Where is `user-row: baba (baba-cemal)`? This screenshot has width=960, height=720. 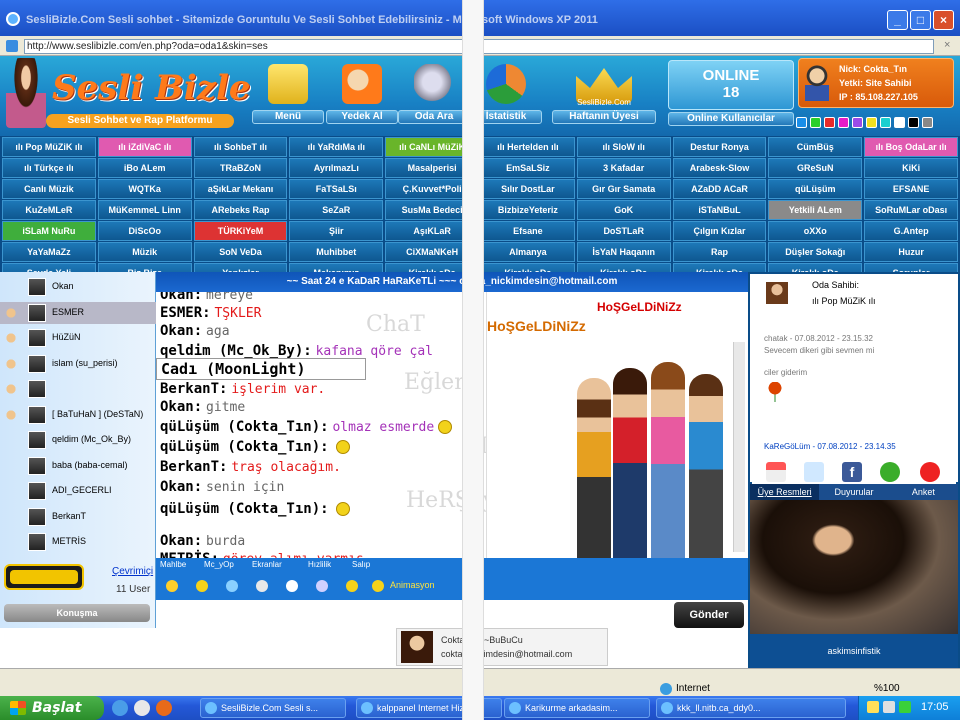
user-row: baba (baba-cemal) is located at coordinates (78, 466).